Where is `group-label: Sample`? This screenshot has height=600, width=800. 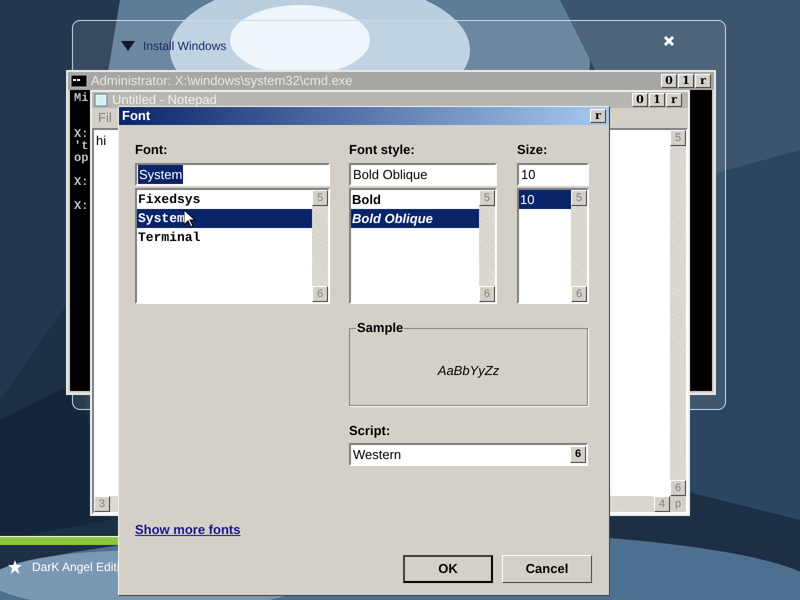 group-label: Sample is located at coordinates (380, 328).